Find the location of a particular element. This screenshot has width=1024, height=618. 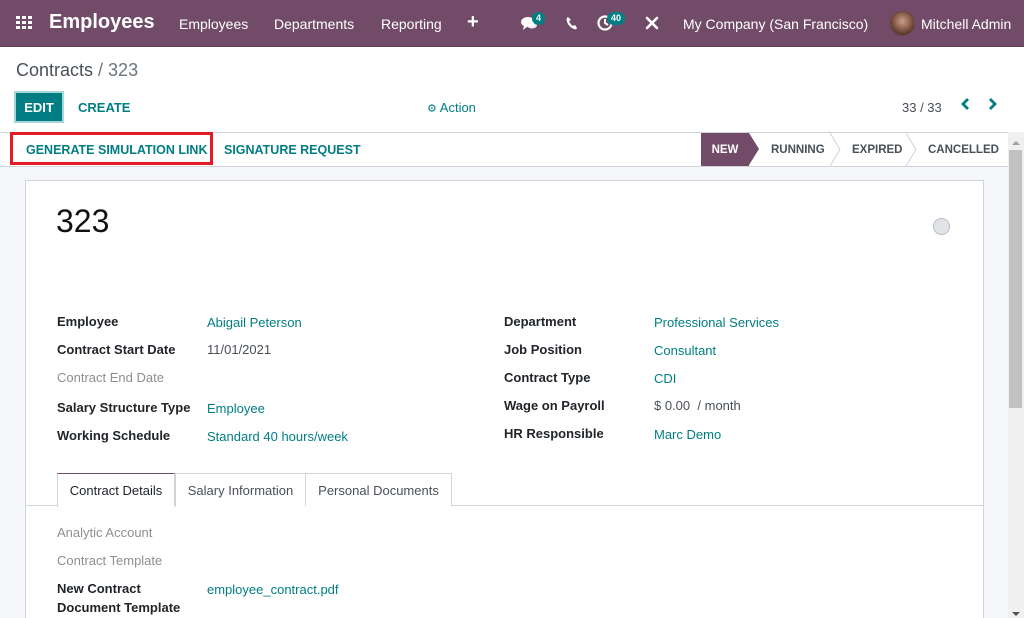

menu-reporting: Reporting is located at coordinates (411, 24).